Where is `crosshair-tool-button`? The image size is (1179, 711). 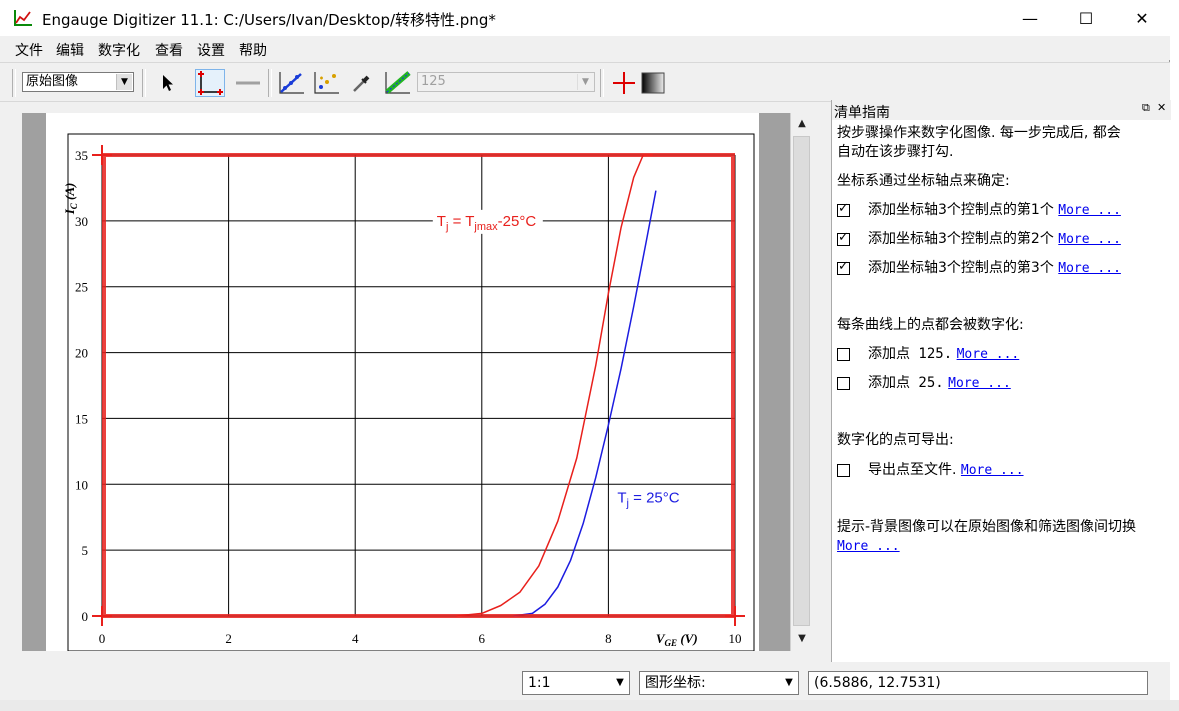
crosshair-tool-button is located at coordinates (624, 83).